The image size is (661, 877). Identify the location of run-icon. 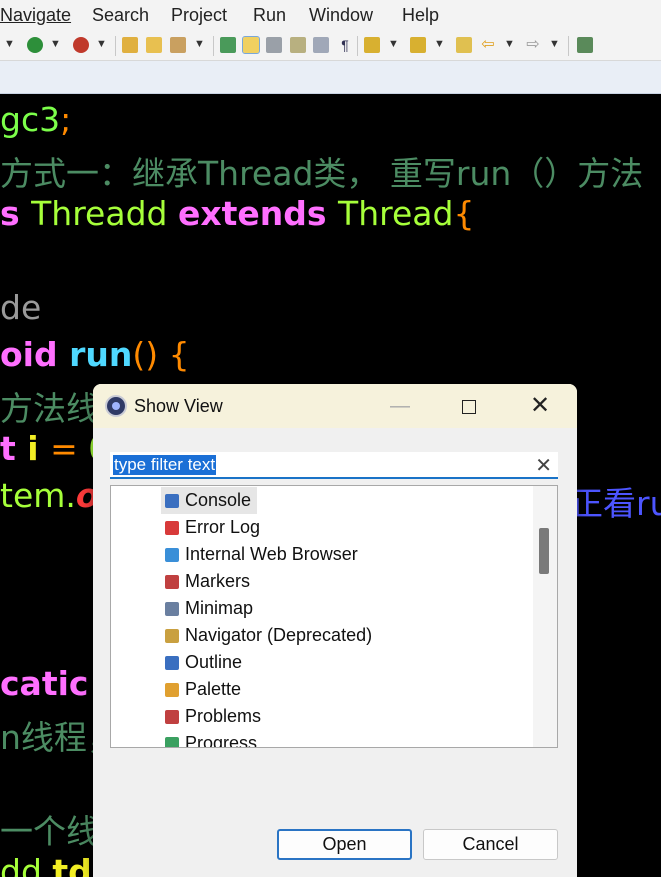
(35, 45).